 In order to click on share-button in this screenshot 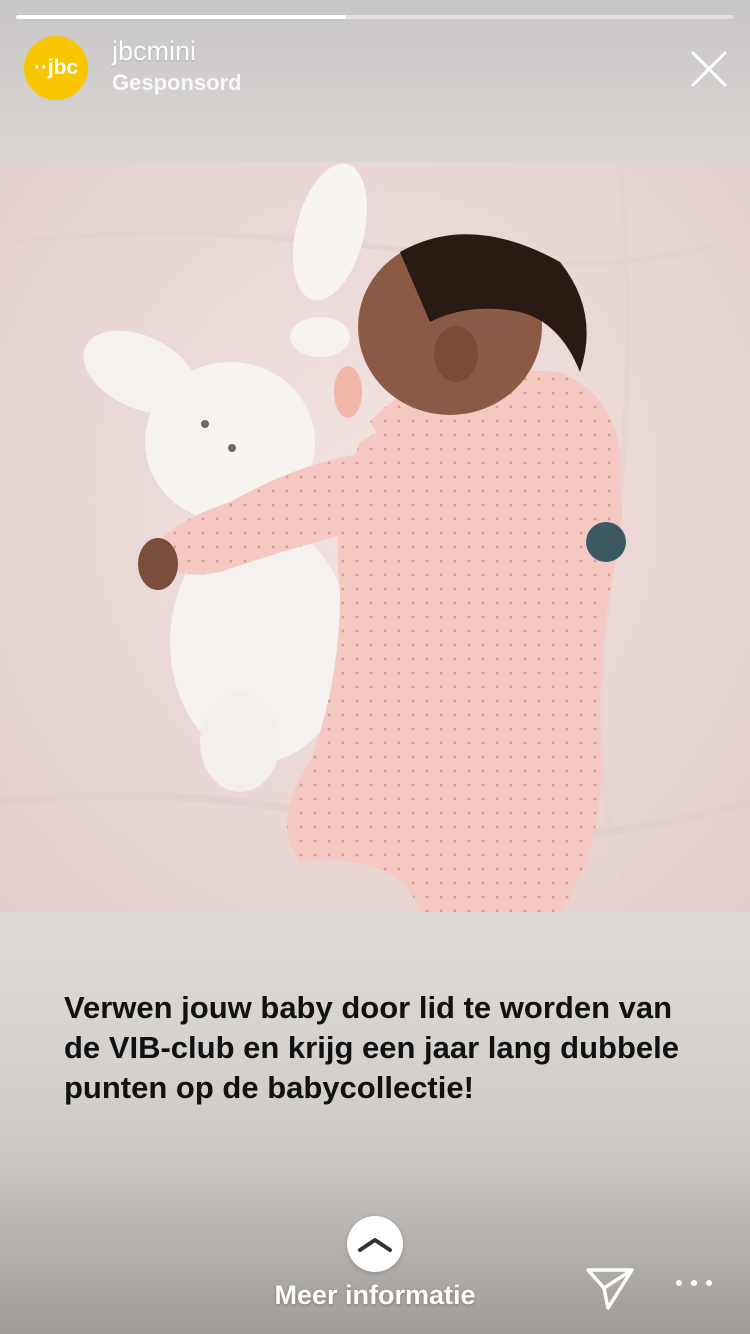, I will do `click(610, 1288)`.